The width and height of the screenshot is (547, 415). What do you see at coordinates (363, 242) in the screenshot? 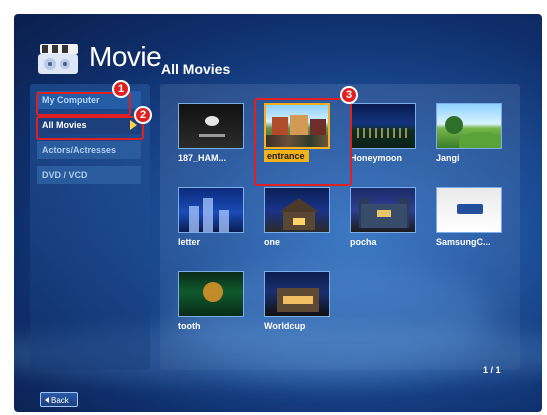
I see `movie-title: pocha` at bounding box center [363, 242].